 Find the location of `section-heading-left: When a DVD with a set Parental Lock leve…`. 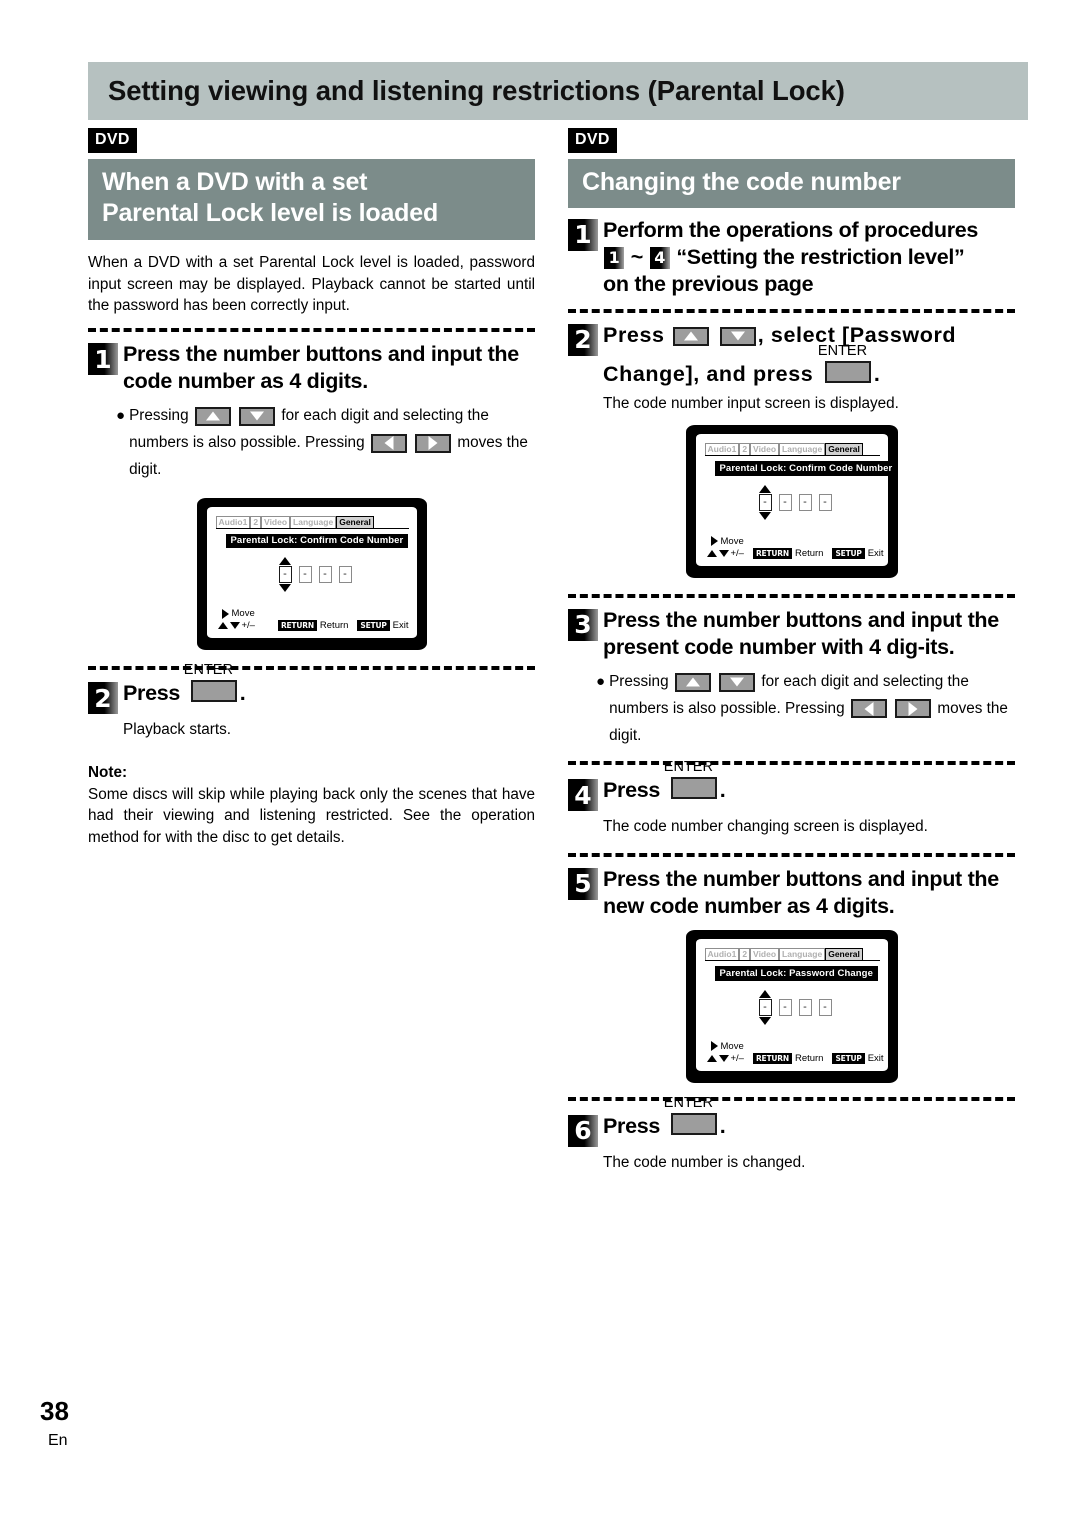

section-heading-left: When a DVD with a set Parental Lock leve… is located at coordinates (311, 199).